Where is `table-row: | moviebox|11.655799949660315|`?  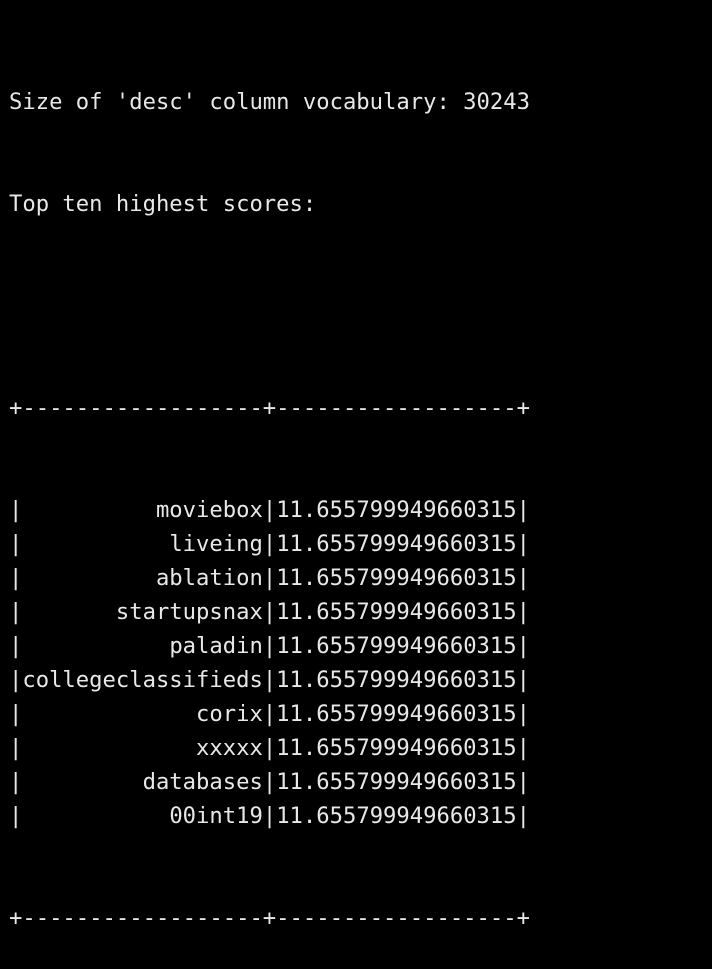
table-row: | moviebox|11.655799949660315| is located at coordinates (359, 510).